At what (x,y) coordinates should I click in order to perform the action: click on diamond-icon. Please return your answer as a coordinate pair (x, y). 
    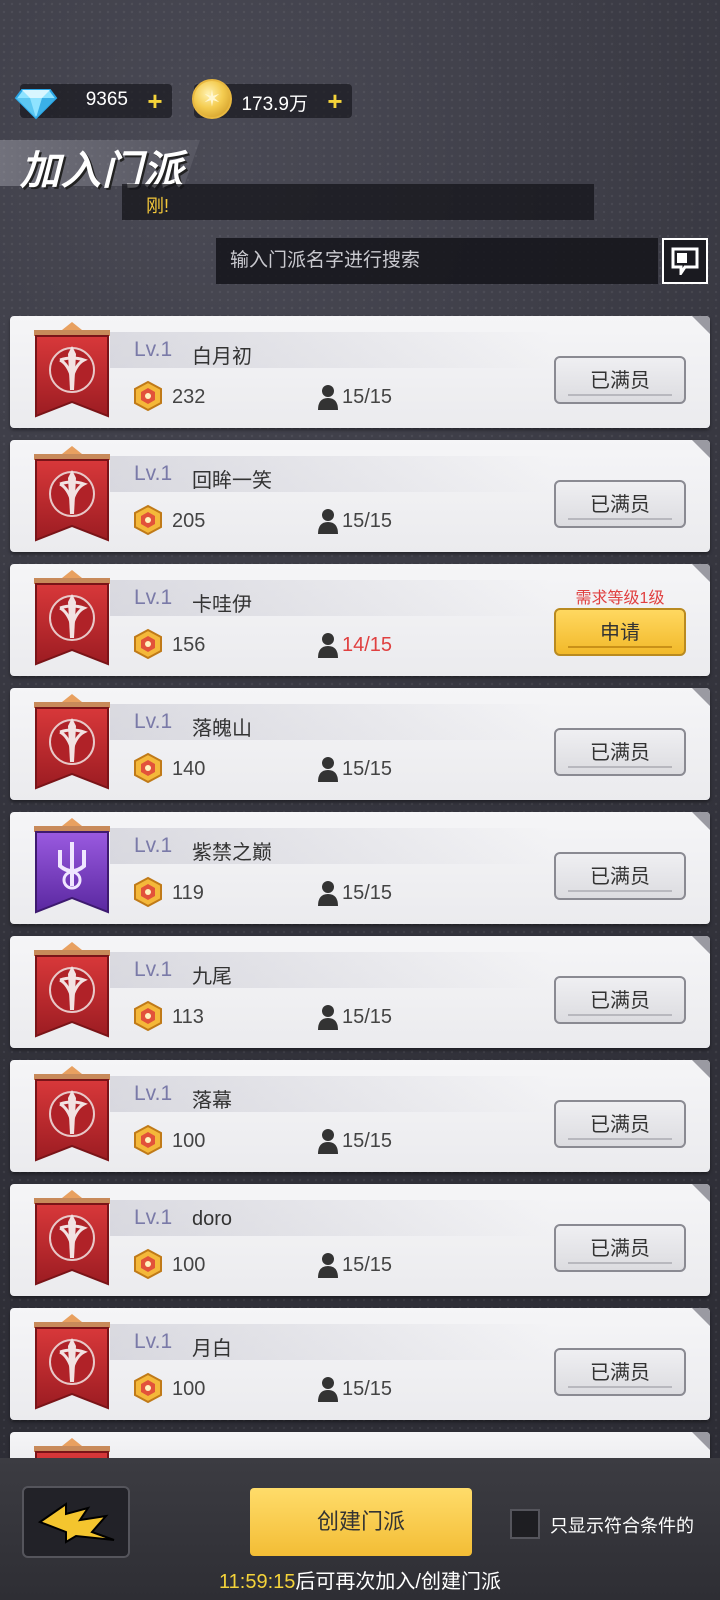
    Looking at the image, I should click on (36, 104).